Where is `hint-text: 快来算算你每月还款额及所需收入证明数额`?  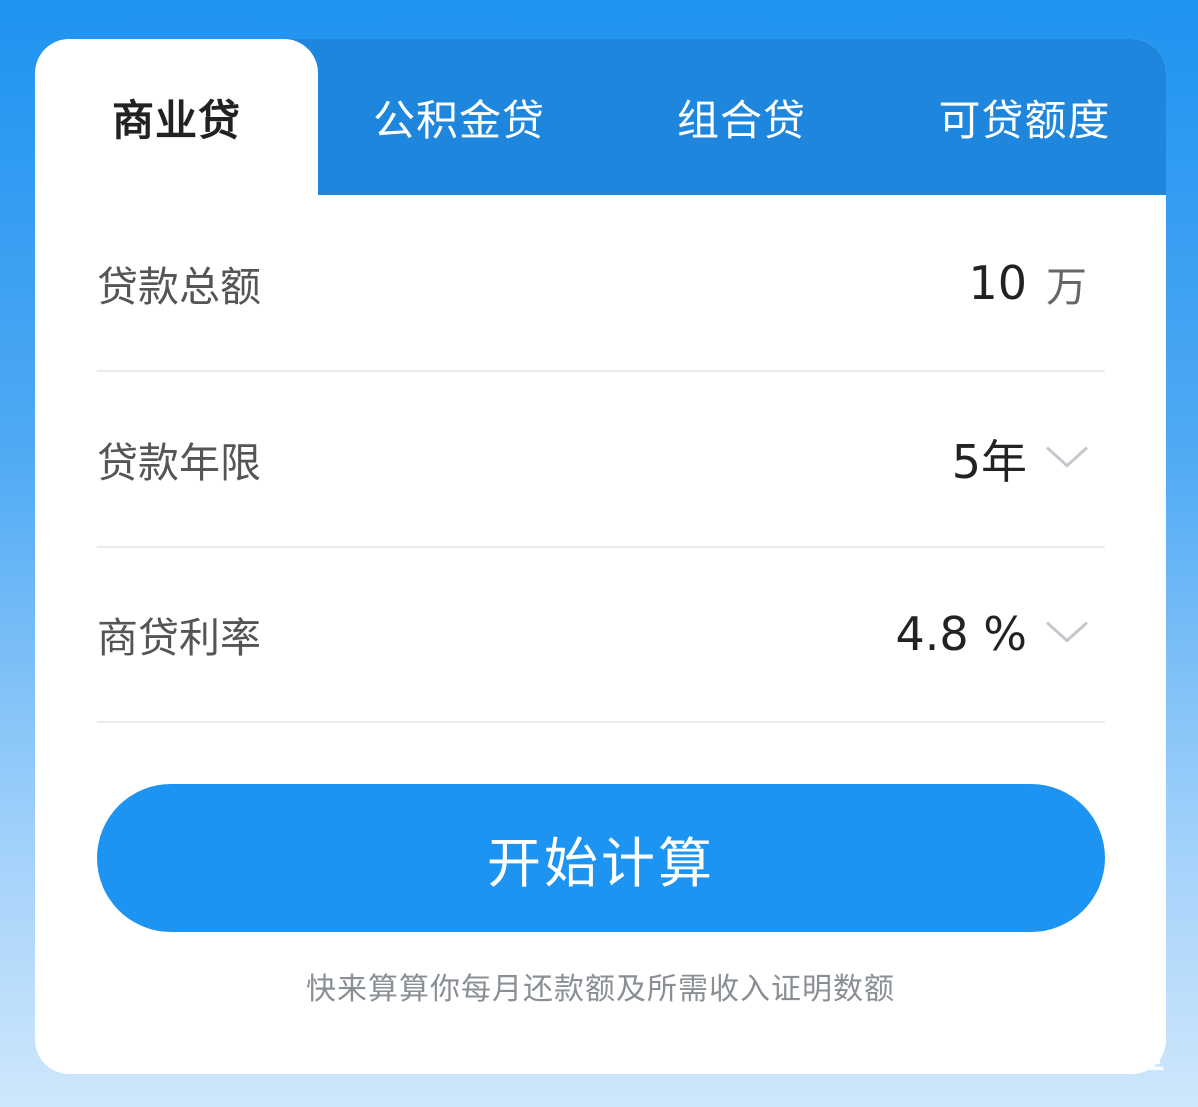
hint-text: 快来算算你每月还款额及所需收入证明数额 is located at coordinates (600, 989).